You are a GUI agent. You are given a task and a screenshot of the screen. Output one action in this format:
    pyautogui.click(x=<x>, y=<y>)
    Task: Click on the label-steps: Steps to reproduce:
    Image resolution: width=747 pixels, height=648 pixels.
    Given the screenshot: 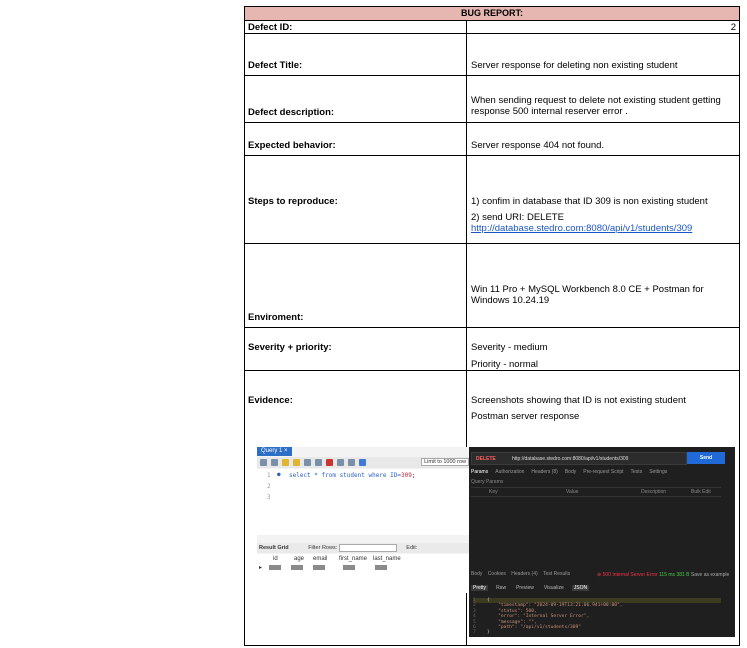 What is the action you would take?
    pyautogui.click(x=356, y=199)
    